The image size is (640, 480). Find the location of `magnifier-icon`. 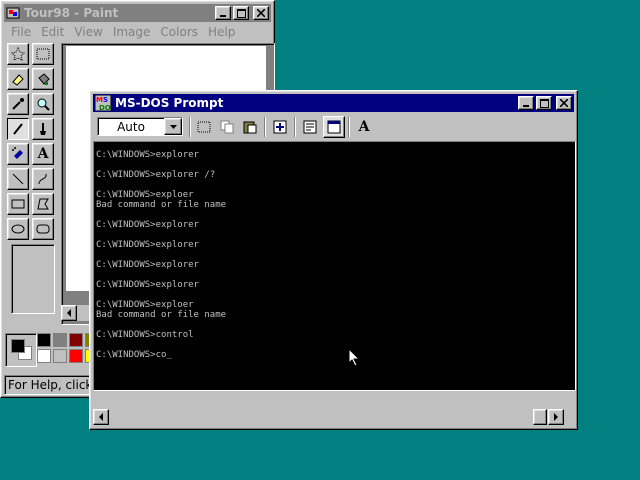

magnifier-icon is located at coordinates (43, 104).